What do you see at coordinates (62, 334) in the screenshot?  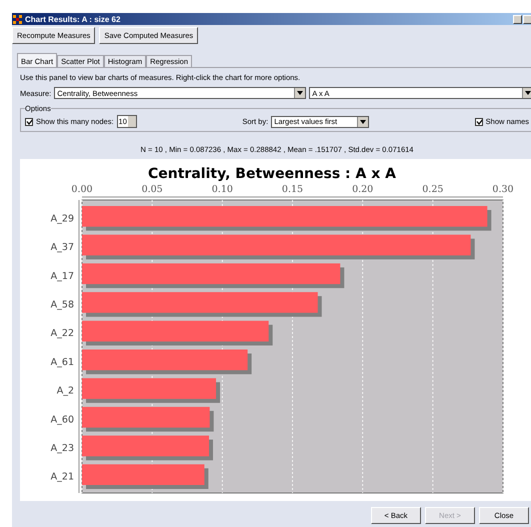 I see `category-label: A_22` at bounding box center [62, 334].